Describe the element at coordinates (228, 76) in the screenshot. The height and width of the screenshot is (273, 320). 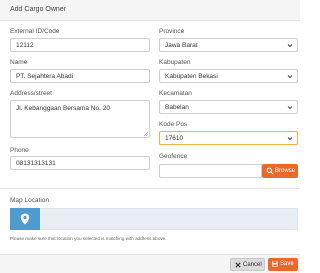
I see `kabupaten-select: Kabupaten Bekasi` at that location.